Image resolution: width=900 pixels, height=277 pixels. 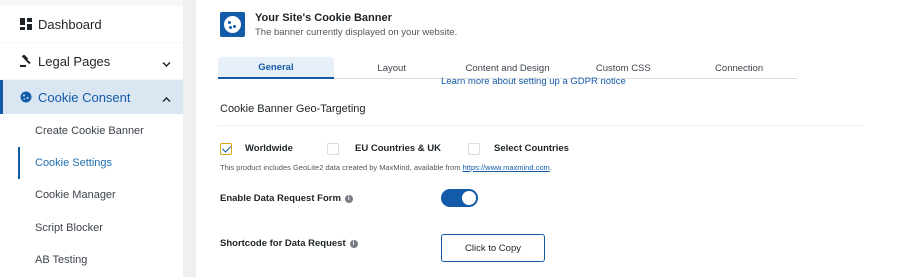 What do you see at coordinates (283, 243) in the screenshot?
I see `shortcode-label-text: Shortcode for Data Request` at bounding box center [283, 243].